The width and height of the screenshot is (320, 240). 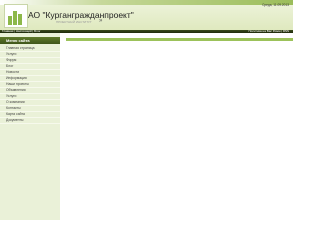 I want to click on site-subtitle: ПРОЕКТНЫЙ ИНСТИТУТ, so click(x=74, y=22).